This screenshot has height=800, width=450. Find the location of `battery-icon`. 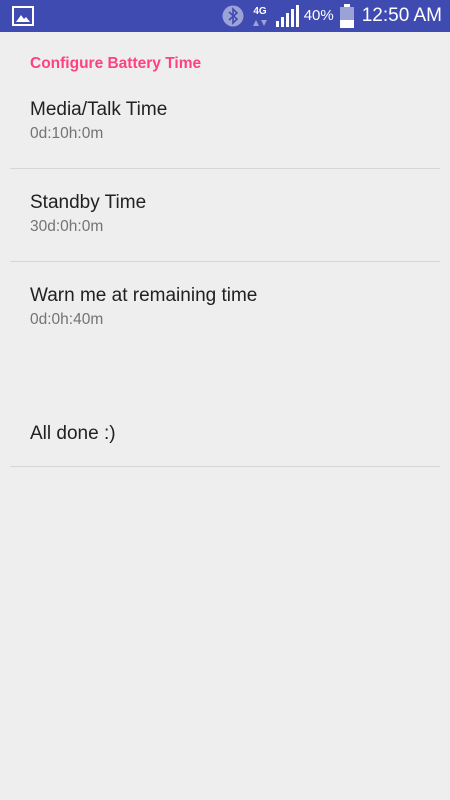

battery-icon is located at coordinates (346, 16).